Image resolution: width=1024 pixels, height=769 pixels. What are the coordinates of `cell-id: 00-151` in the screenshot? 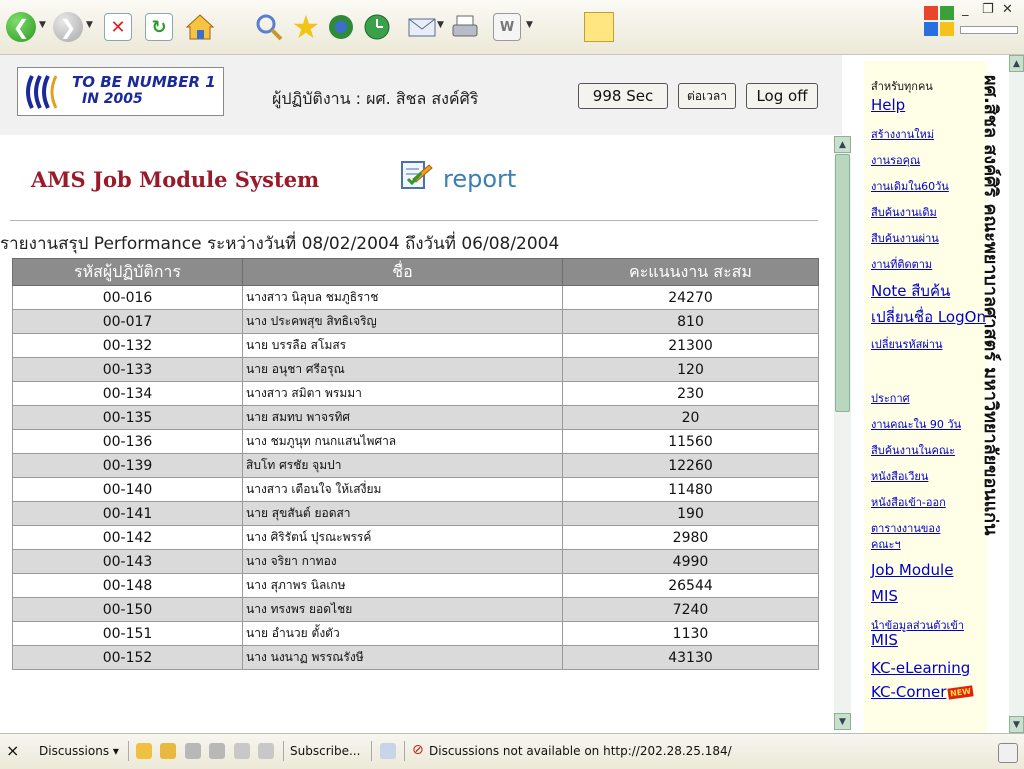 It's located at (127, 633).